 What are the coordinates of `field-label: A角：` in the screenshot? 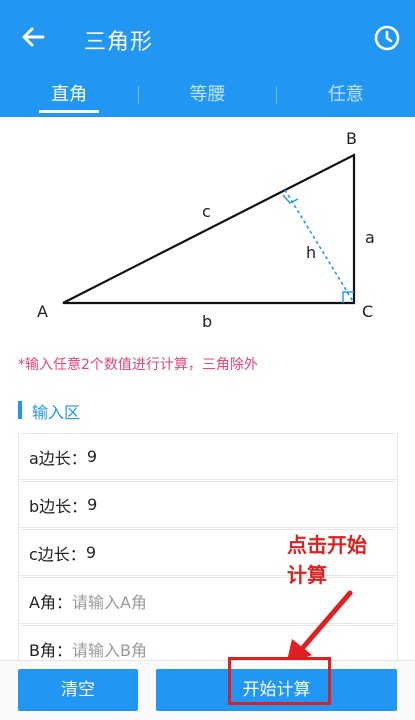 It's located at (50, 602).